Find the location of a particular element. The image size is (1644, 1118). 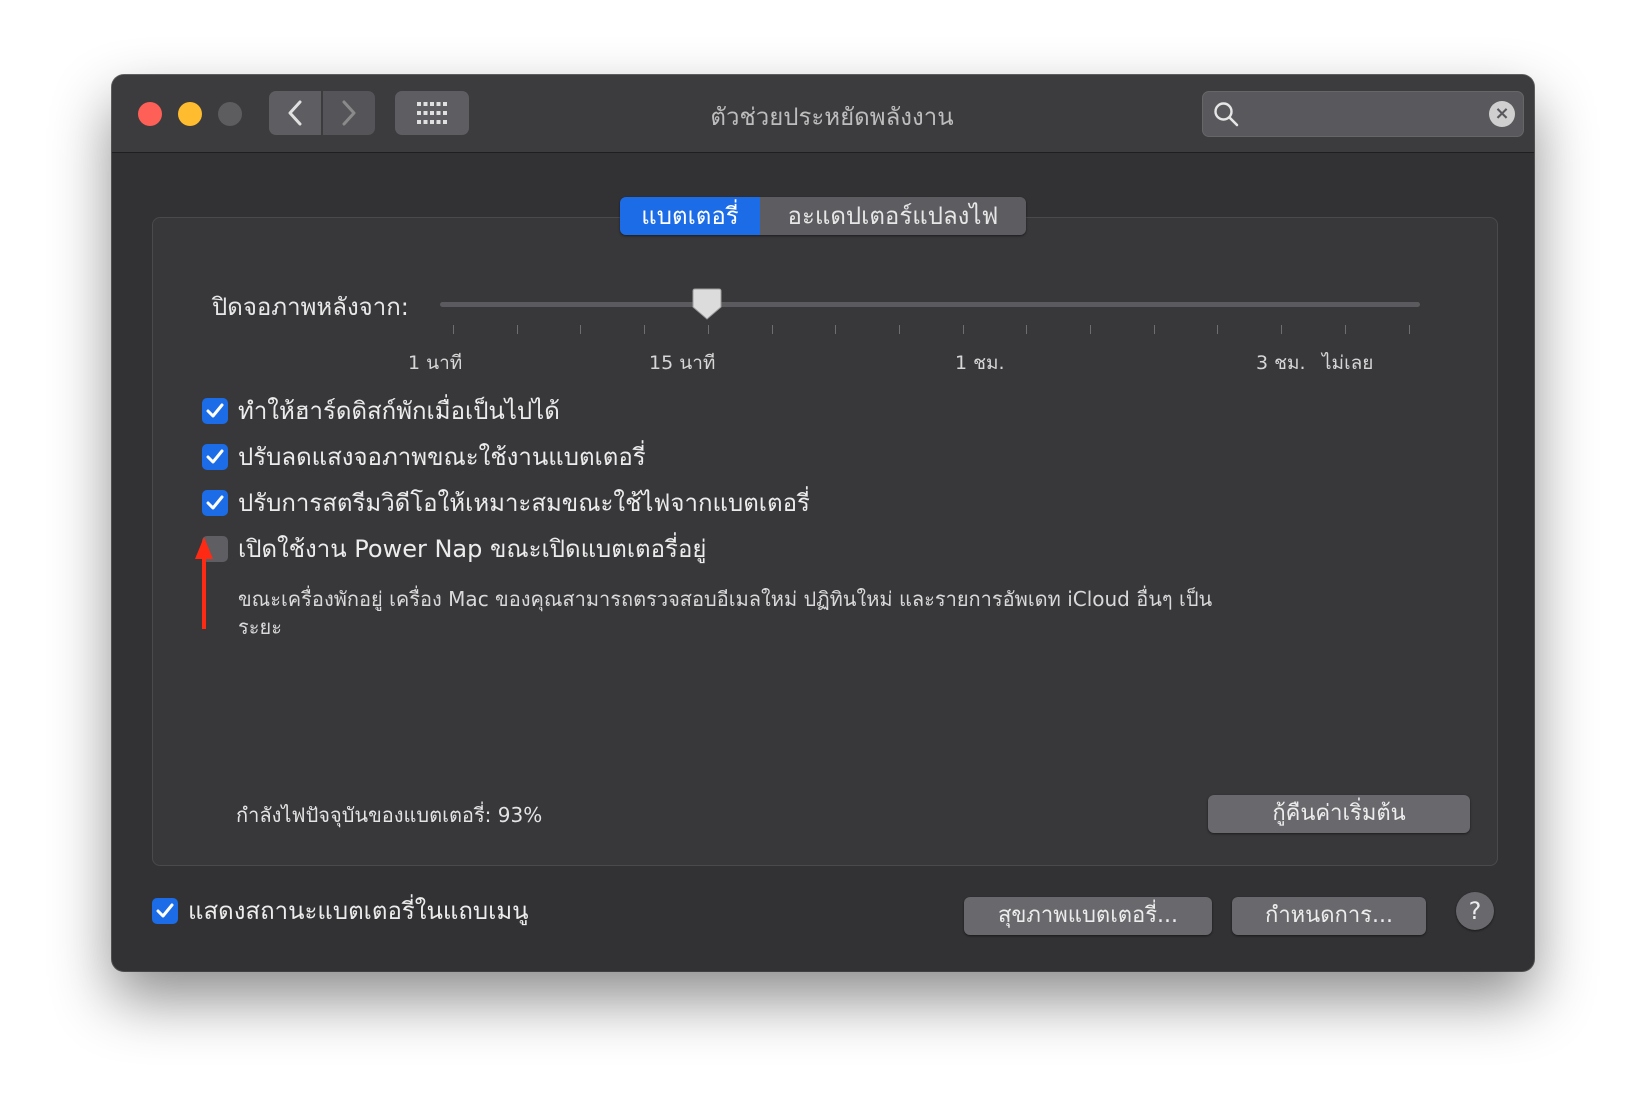

checkbox-show-battery-status is located at coordinates (165, 910).